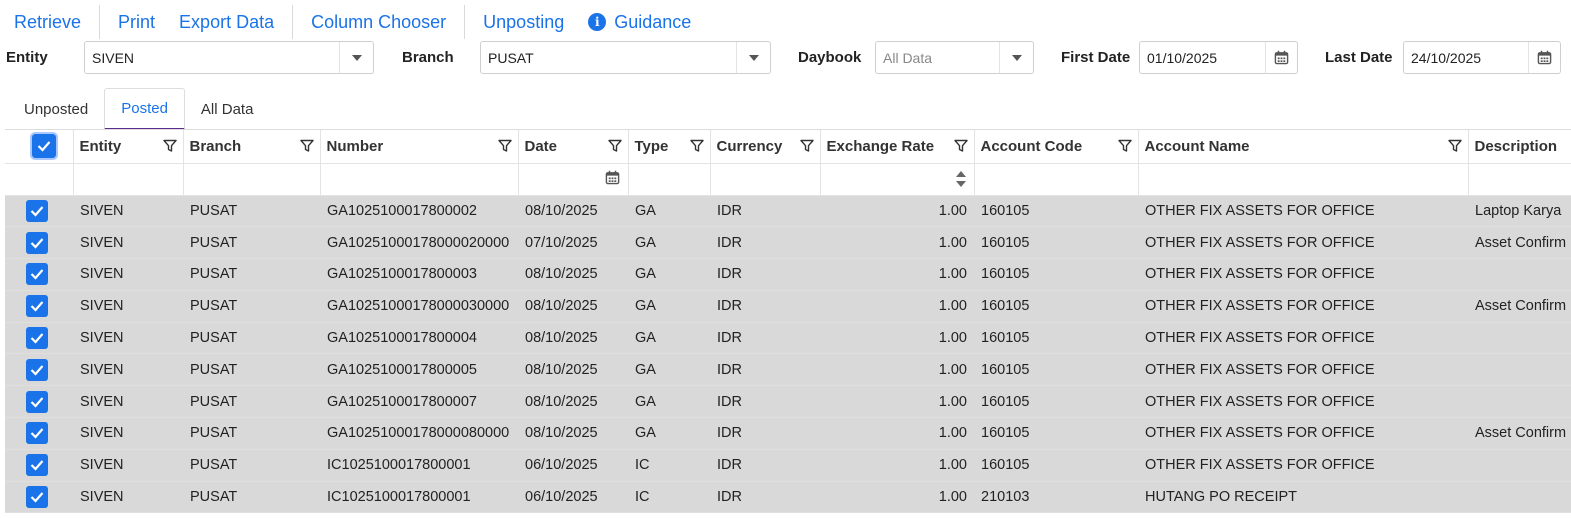  What do you see at coordinates (669, 497) in the screenshot?
I see `cell-type: IC` at bounding box center [669, 497].